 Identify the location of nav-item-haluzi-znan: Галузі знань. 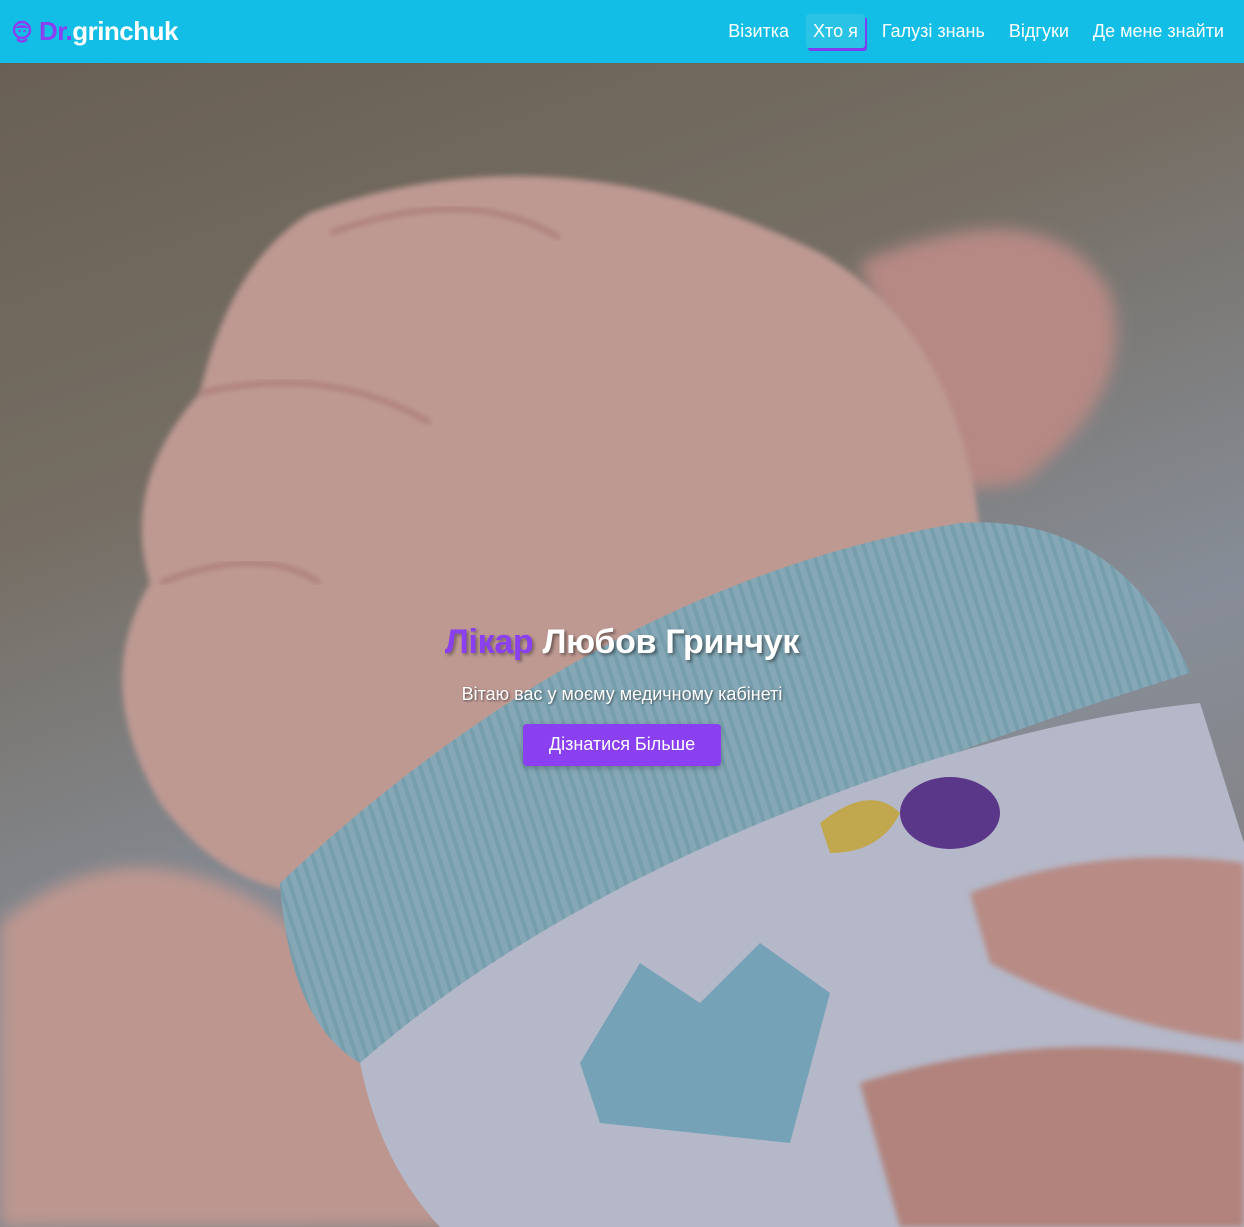
(933, 31).